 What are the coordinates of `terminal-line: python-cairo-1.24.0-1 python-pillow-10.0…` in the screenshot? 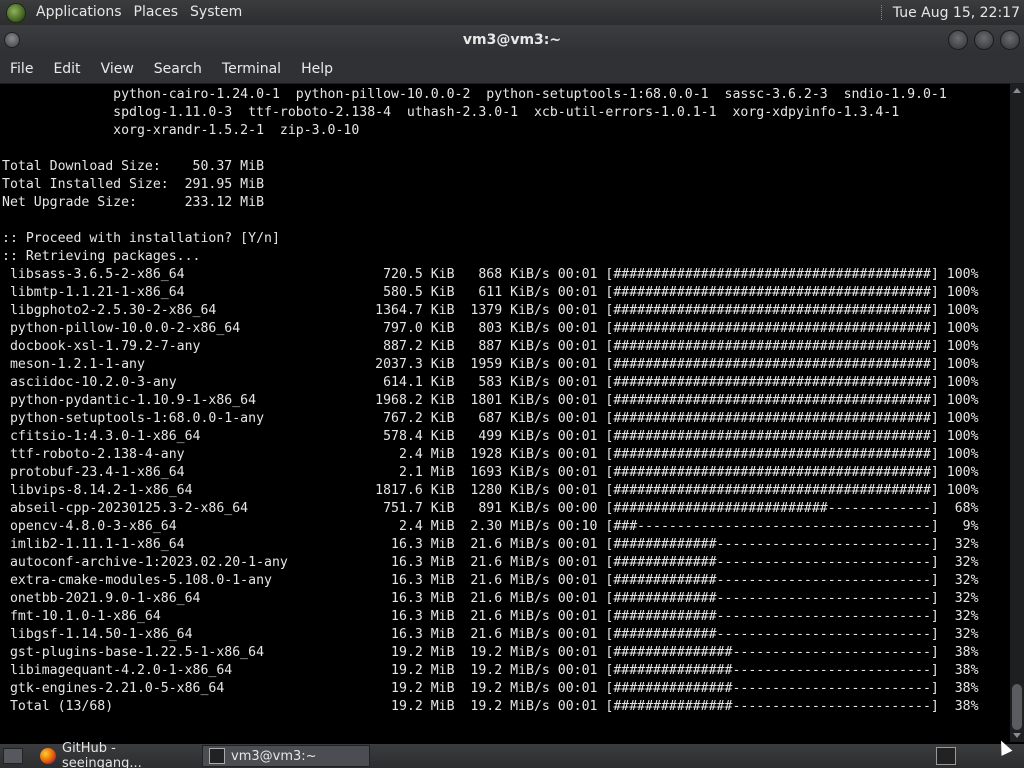 It's located at (474, 94).